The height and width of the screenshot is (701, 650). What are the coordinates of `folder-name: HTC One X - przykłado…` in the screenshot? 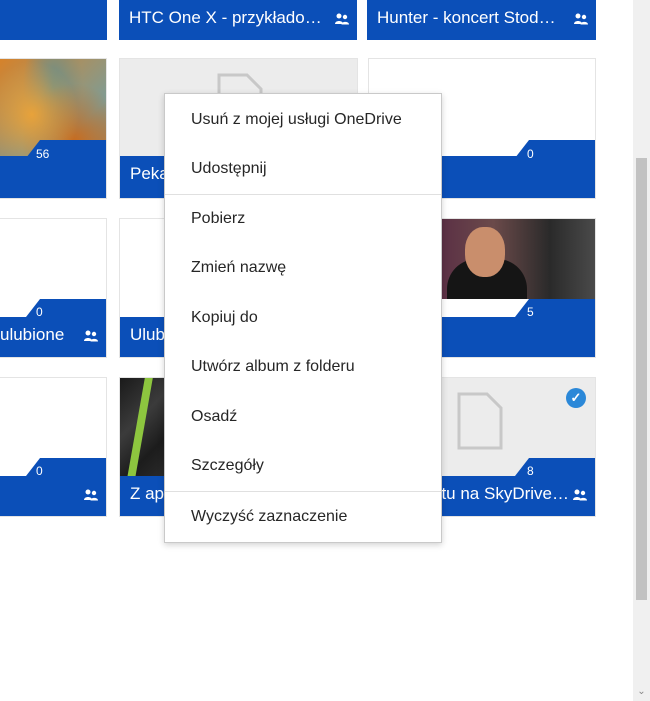 It's located at (225, 17).